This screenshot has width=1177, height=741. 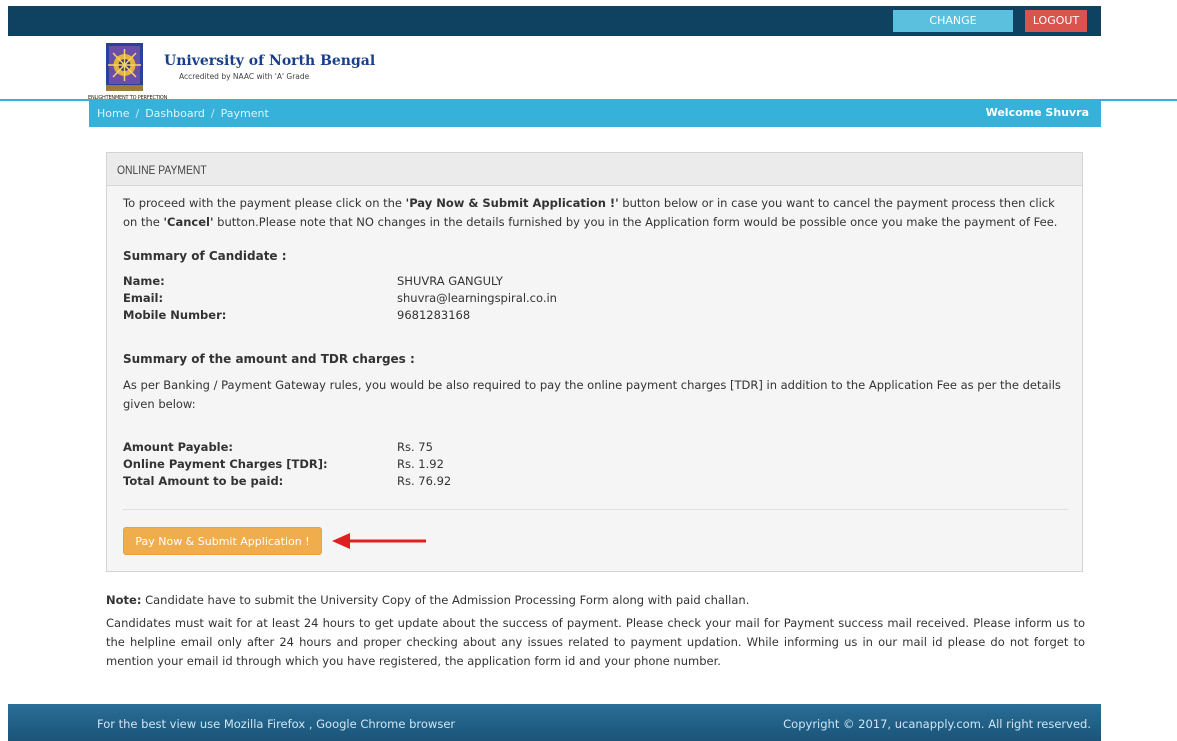 I want to click on panel-title: ONLINE PAYMENT, so click(x=162, y=170).